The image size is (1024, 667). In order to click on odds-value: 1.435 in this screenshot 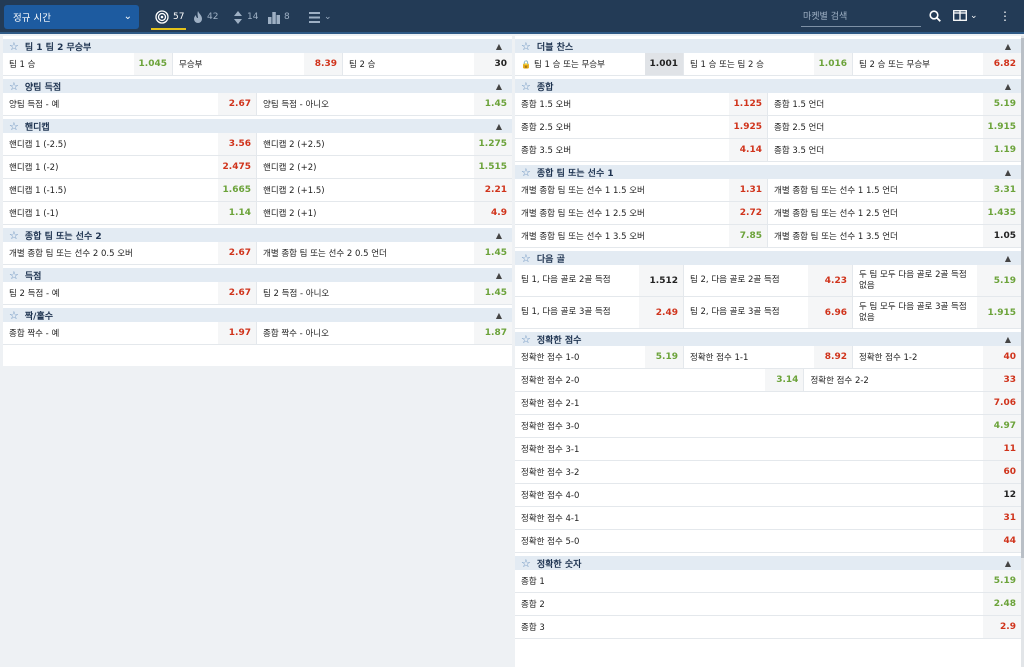, I will do `click(1002, 213)`.